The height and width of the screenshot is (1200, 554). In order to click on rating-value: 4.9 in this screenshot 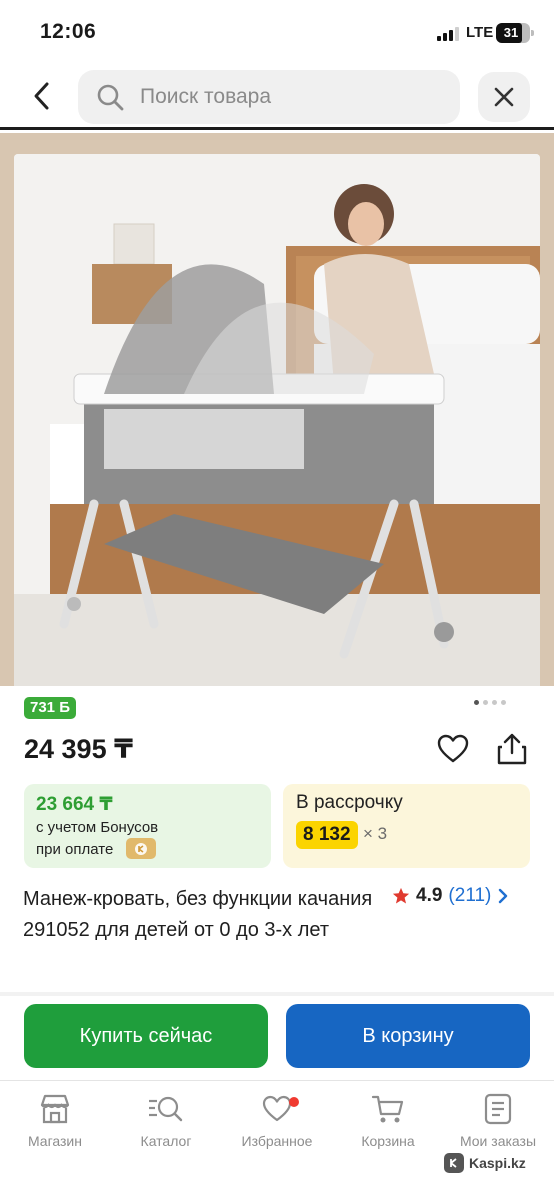, I will do `click(429, 895)`.